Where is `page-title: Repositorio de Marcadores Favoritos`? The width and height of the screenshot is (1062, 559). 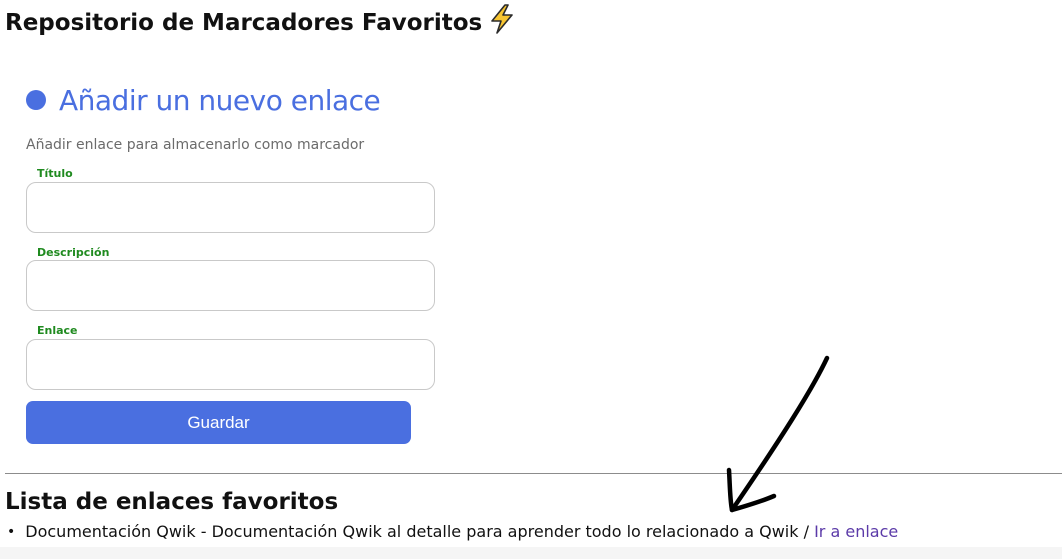 page-title: Repositorio de Marcadores Favoritos is located at coordinates (260, 22).